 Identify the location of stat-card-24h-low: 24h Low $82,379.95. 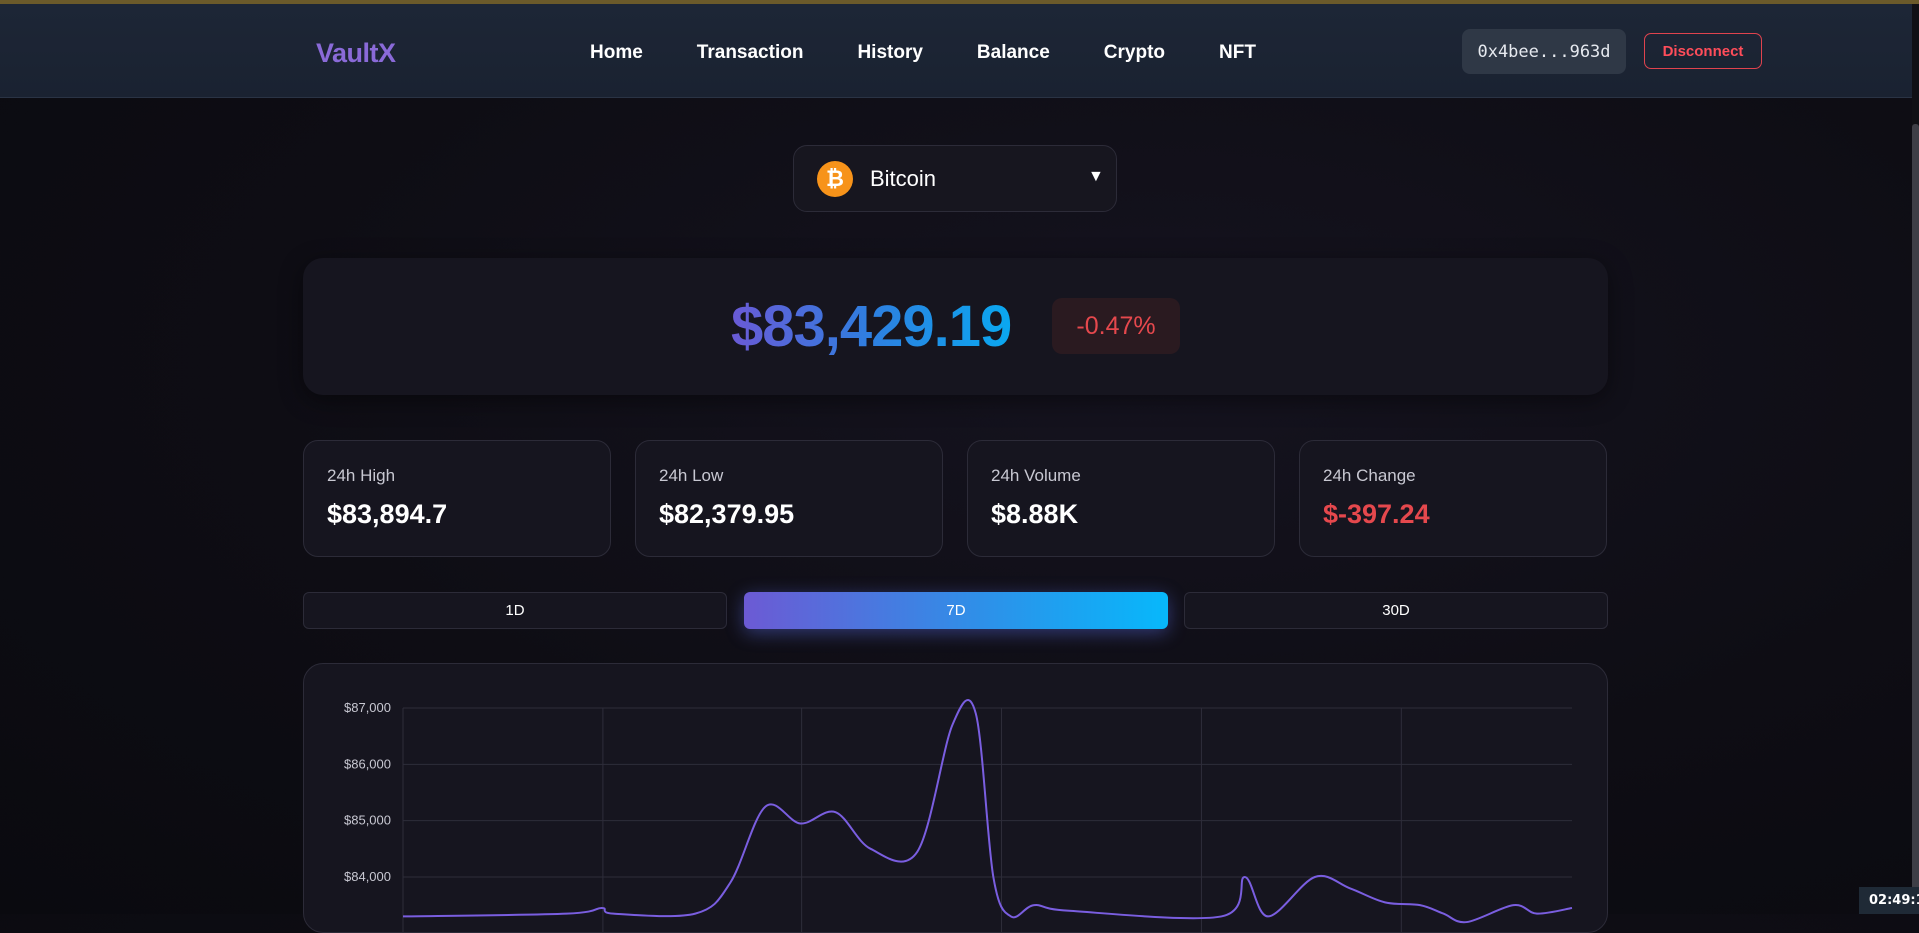
(789, 498).